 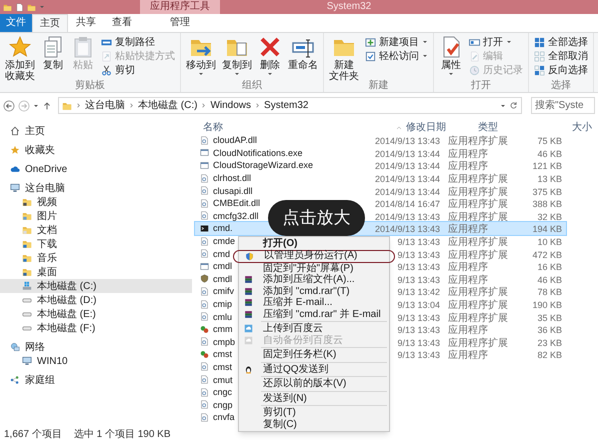 I want to click on column-header: 大小, so click(x=571, y=127).